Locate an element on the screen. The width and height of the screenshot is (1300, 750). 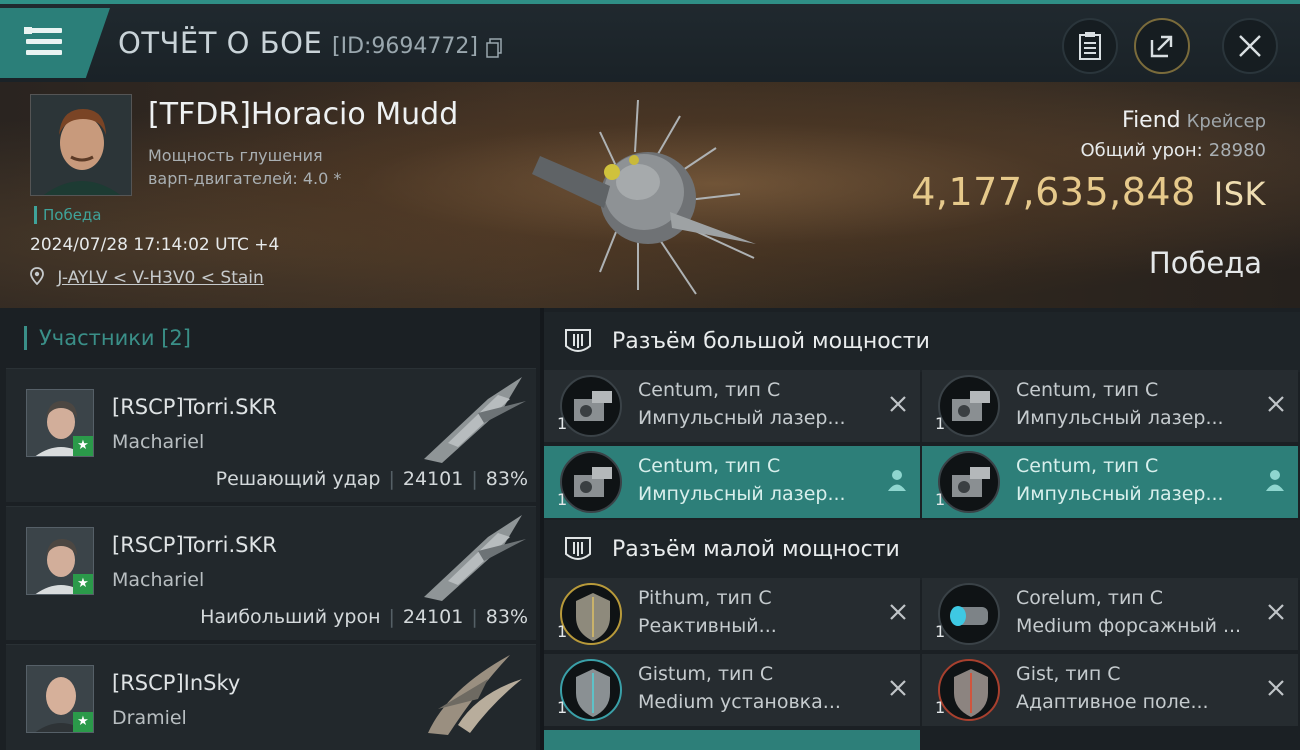
victim-portrait is located at coordinates (81, 145).